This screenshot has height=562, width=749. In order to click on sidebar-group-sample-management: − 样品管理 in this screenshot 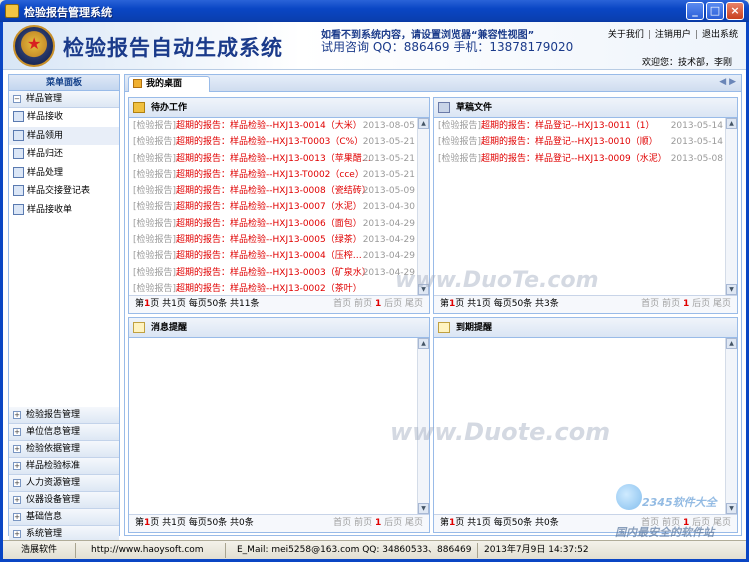, I will do `click(64, 99)`.